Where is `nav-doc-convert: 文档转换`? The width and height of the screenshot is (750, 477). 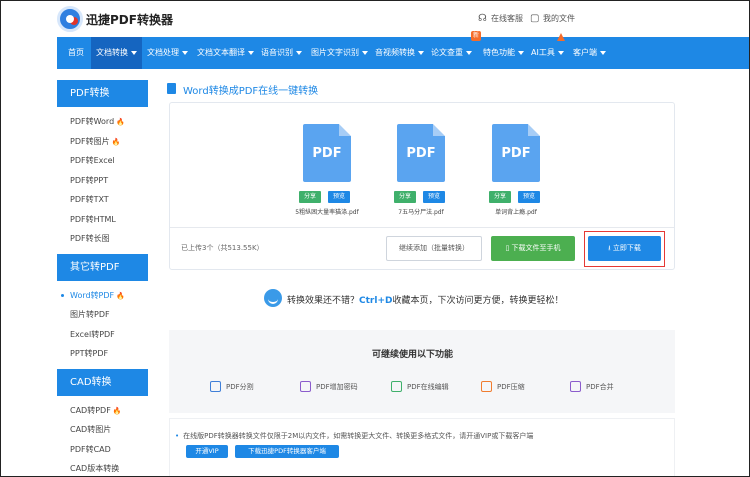
nav-doc-convert: 文档转换 is located at coordinates (116, 53).